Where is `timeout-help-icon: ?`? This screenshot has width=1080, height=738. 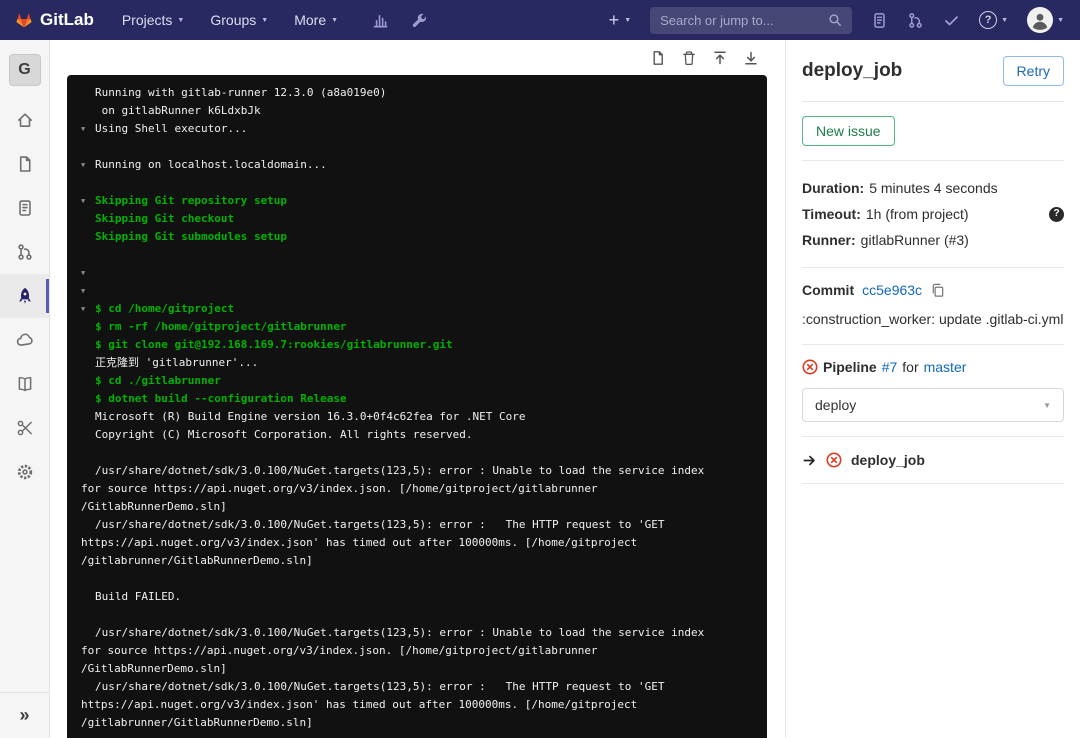 timeout-help-icon: ? is located at coordinates (1056, 214).